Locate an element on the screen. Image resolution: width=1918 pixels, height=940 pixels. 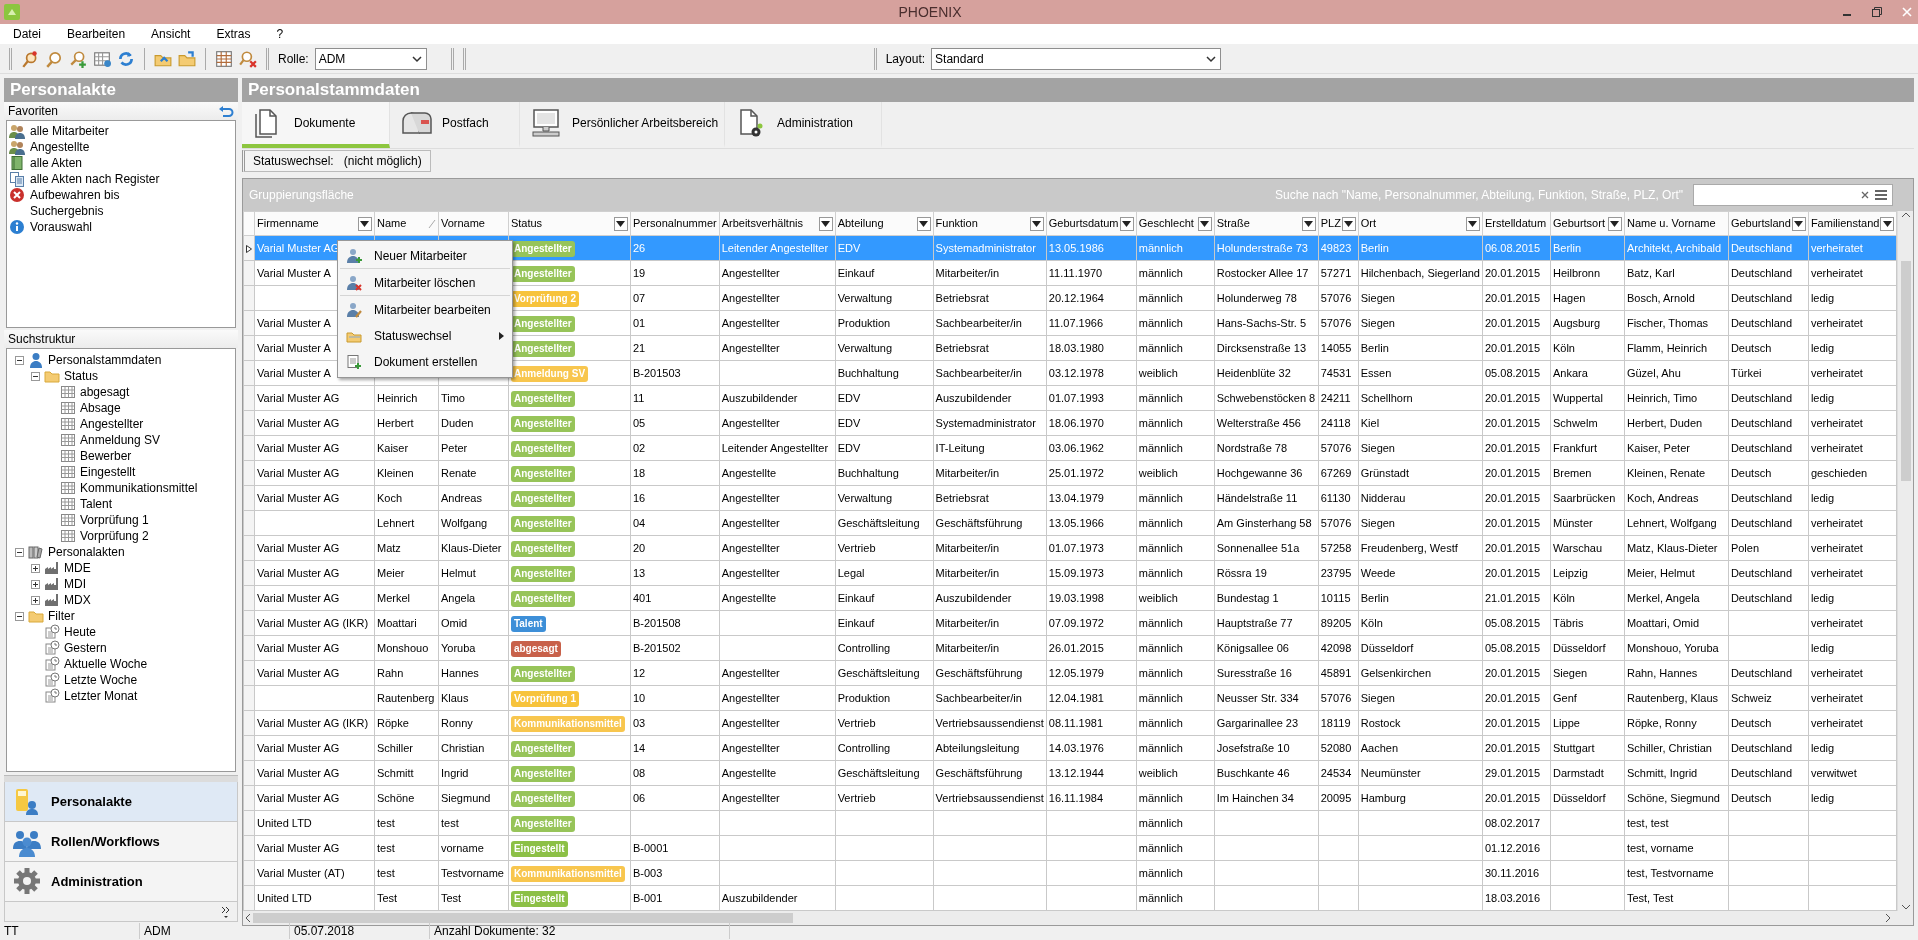
context-menu-item: Dokument erstellen is located at coordinates (425, 362).